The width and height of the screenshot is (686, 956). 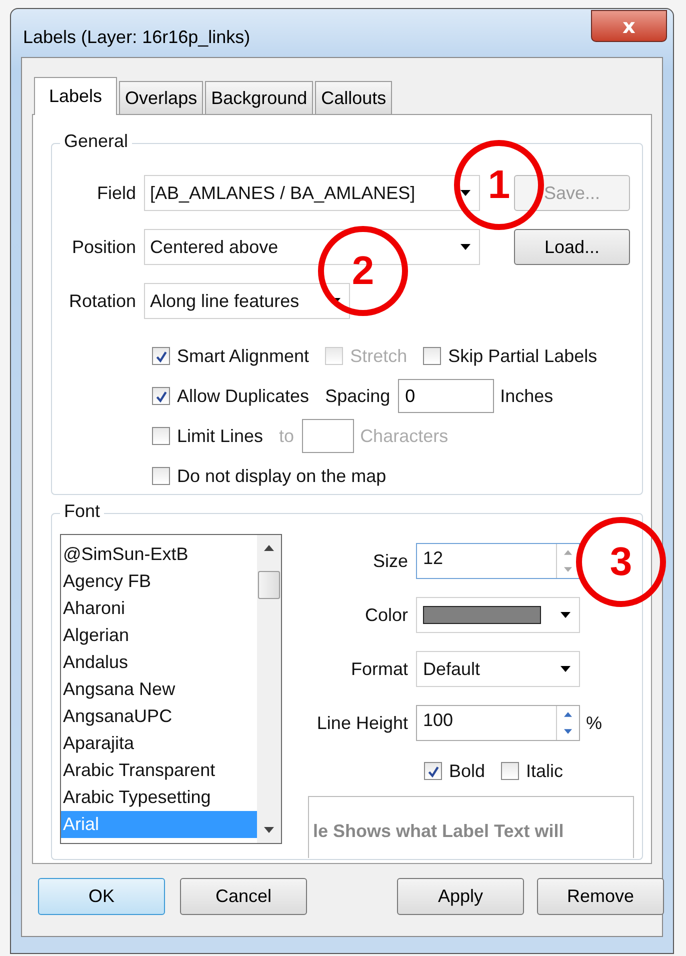 What do you see at coordinates (159, 608) in the screenshot?
I see `font-list-item: Aharoni` at bounding box center [159, 608].